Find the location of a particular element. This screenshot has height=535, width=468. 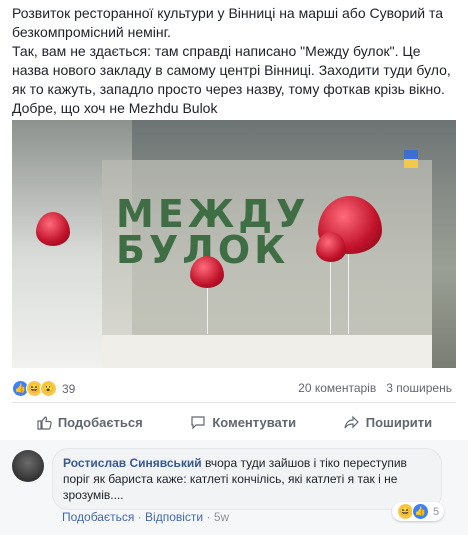

post-stats: 👍 😆 😮 39 20 коментарів 3 поширень is located at coordinates (234, 388).